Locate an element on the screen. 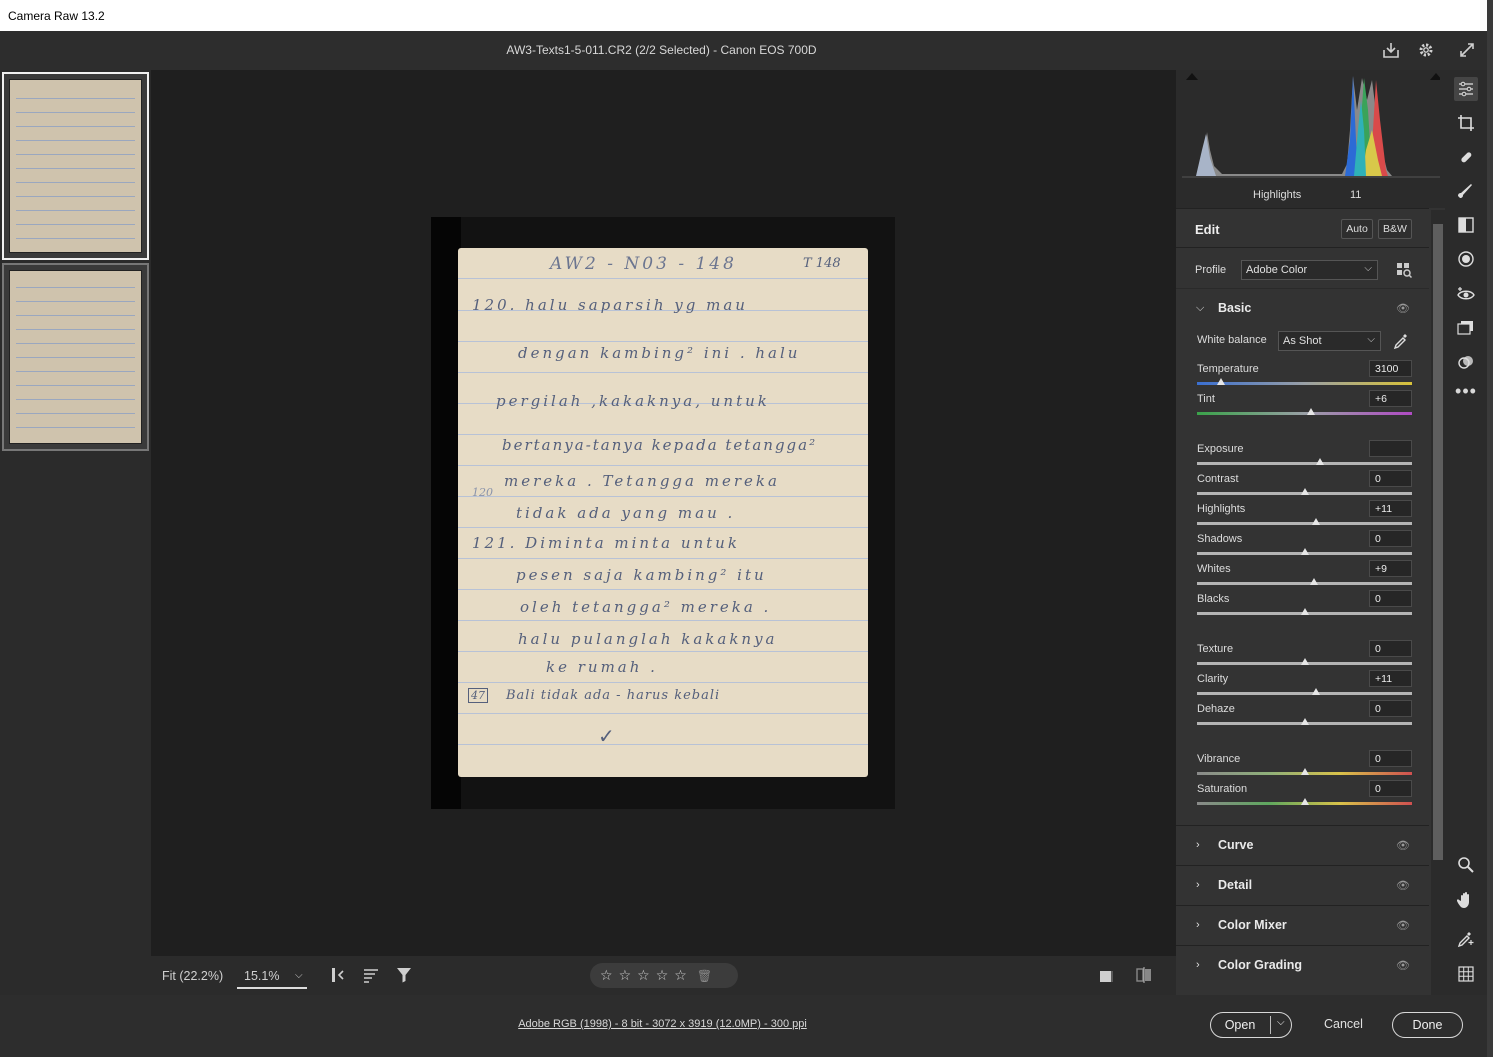 Image resolution: width=1493 pixels, height=1057 pixels. slider-value-input: +6 is located at coordinates (1390, 398).